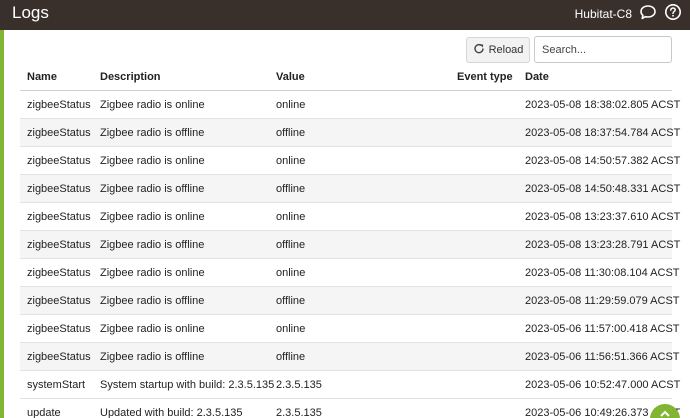 This screenshot has width=690, height=418. I want to click on cell-date: 2023-05-08 11:29:59.079 ACST, so click(602, 301).